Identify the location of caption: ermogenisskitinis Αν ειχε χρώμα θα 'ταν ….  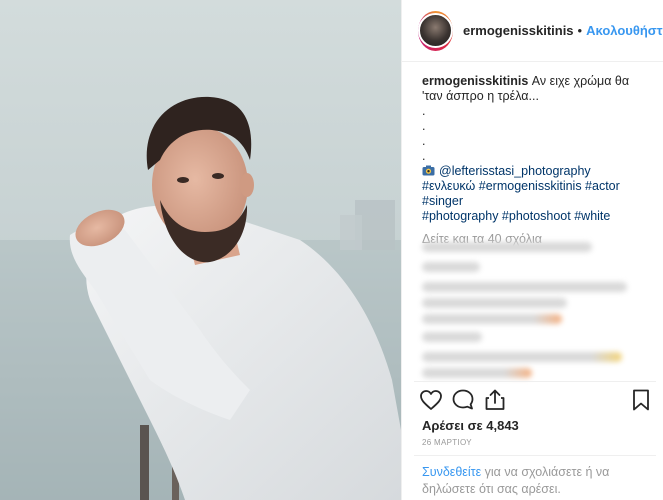
(537, 89).